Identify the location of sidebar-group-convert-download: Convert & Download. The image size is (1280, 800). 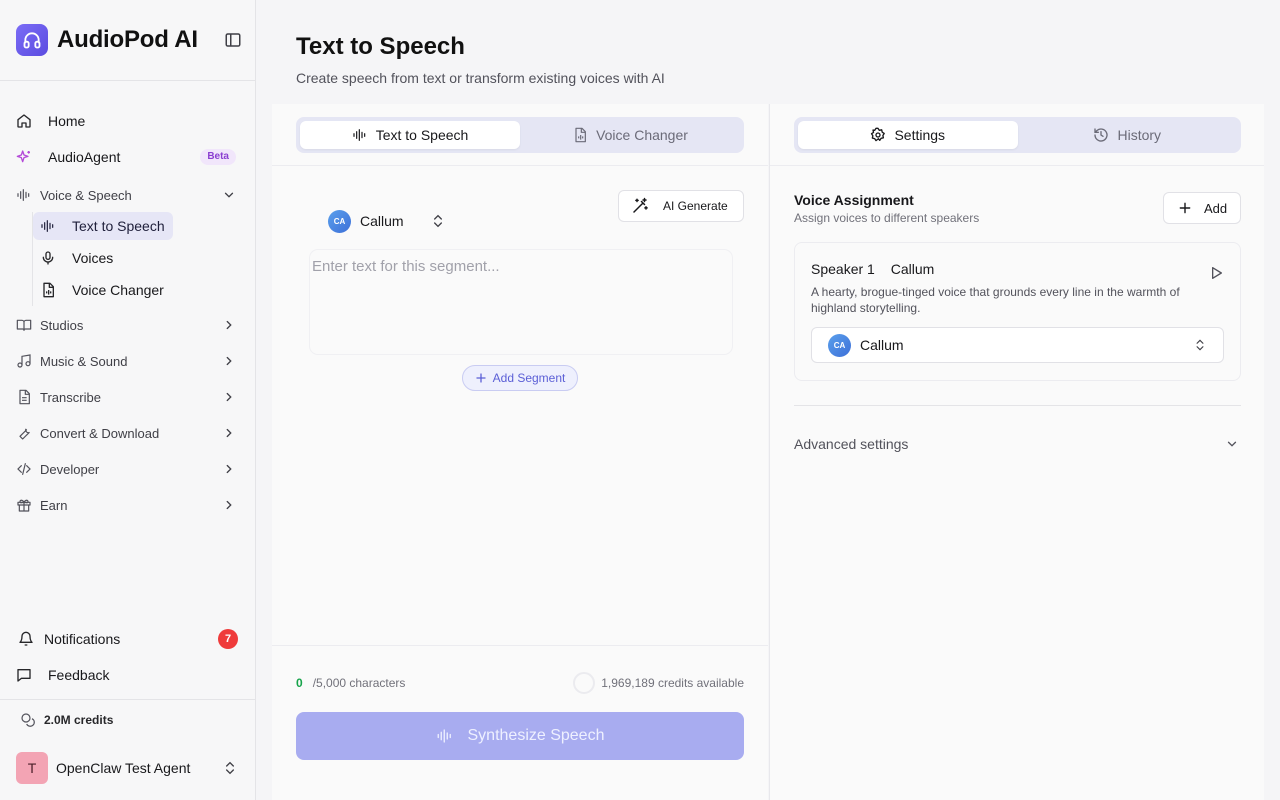
(128, 433).